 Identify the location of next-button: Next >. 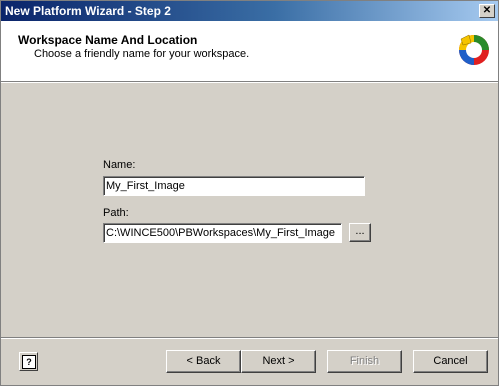
(278, 361).